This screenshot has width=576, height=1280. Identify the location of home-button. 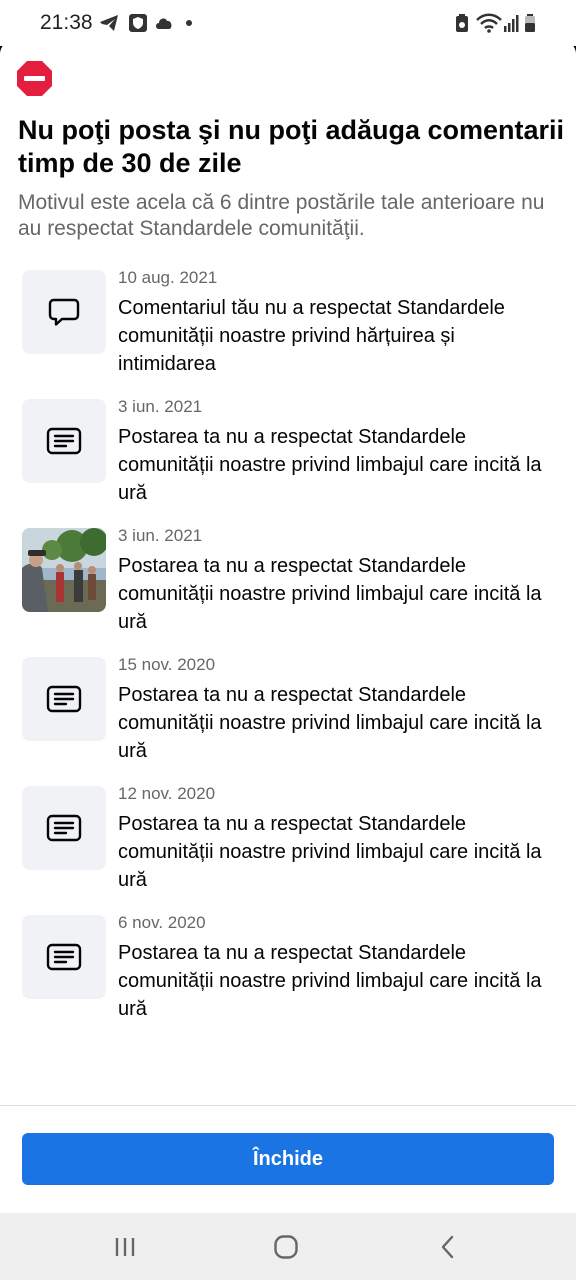
(286, 1246).